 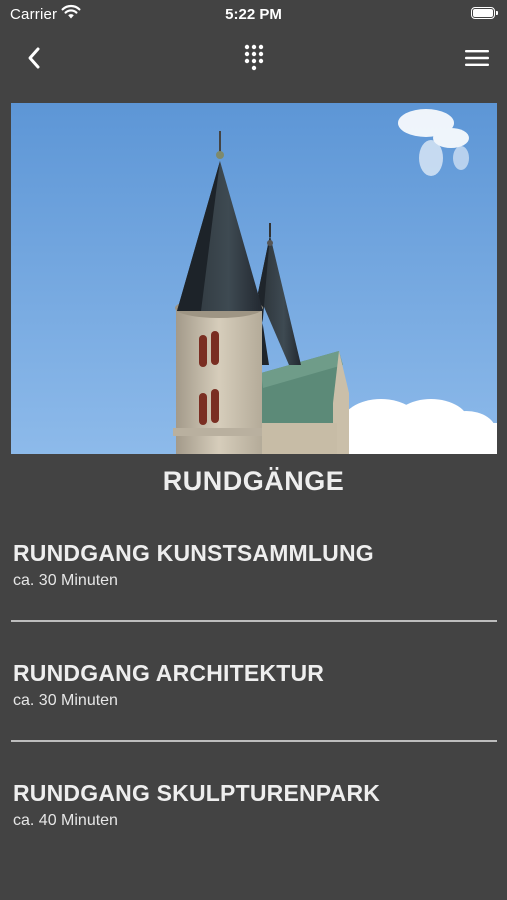 I want to click on clock: 5:22 PM, so click(x=253, y=14).